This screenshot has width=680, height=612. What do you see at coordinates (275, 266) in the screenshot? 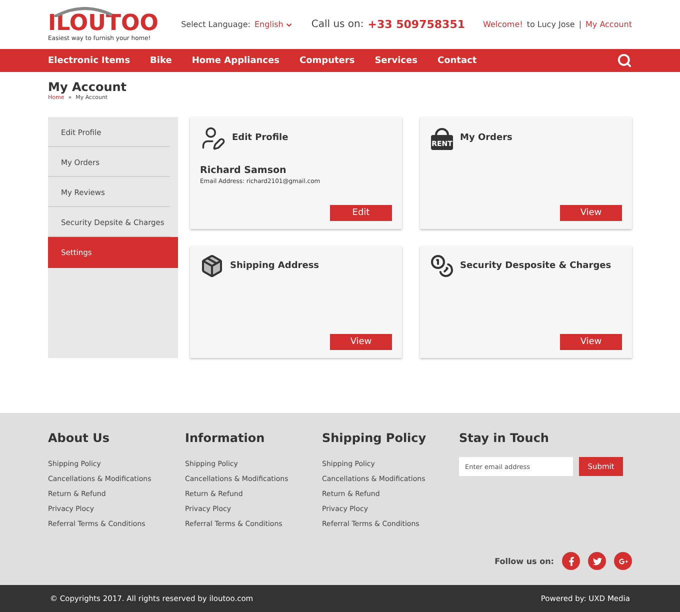
I see `card-title: Shipping Address` at bounding box center [275, 266].